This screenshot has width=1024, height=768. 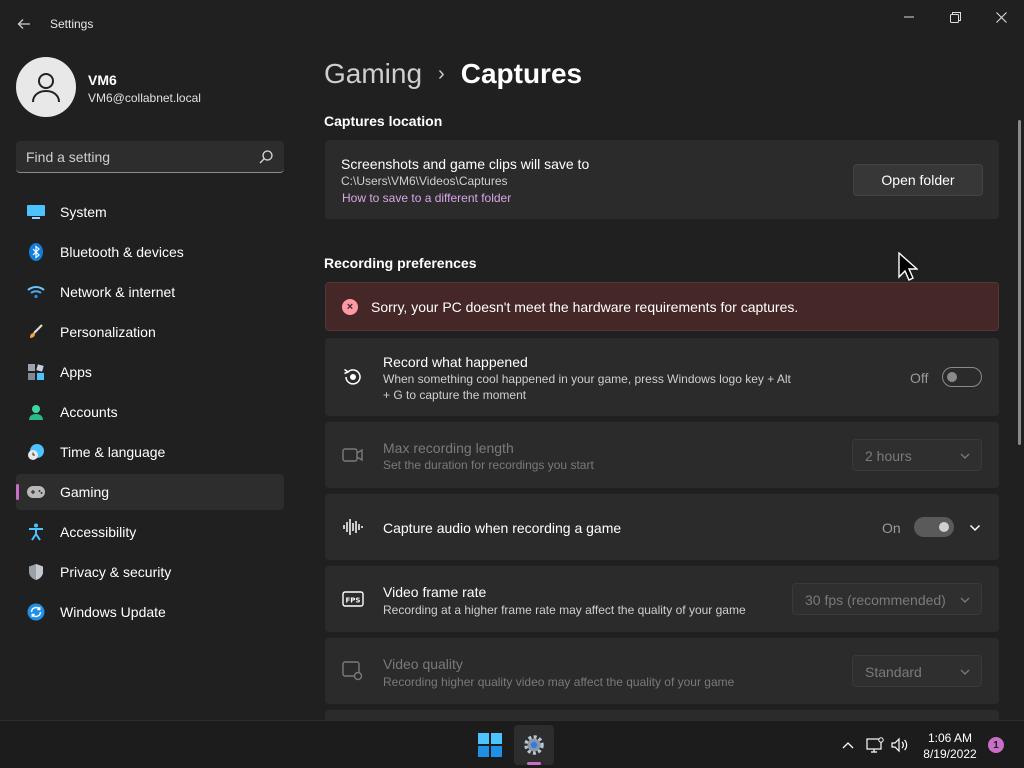 What do you see at coordinates (150, 212) in the screenshot?
I see `sidebar-item-system: System` at bounding box center [150, 212].